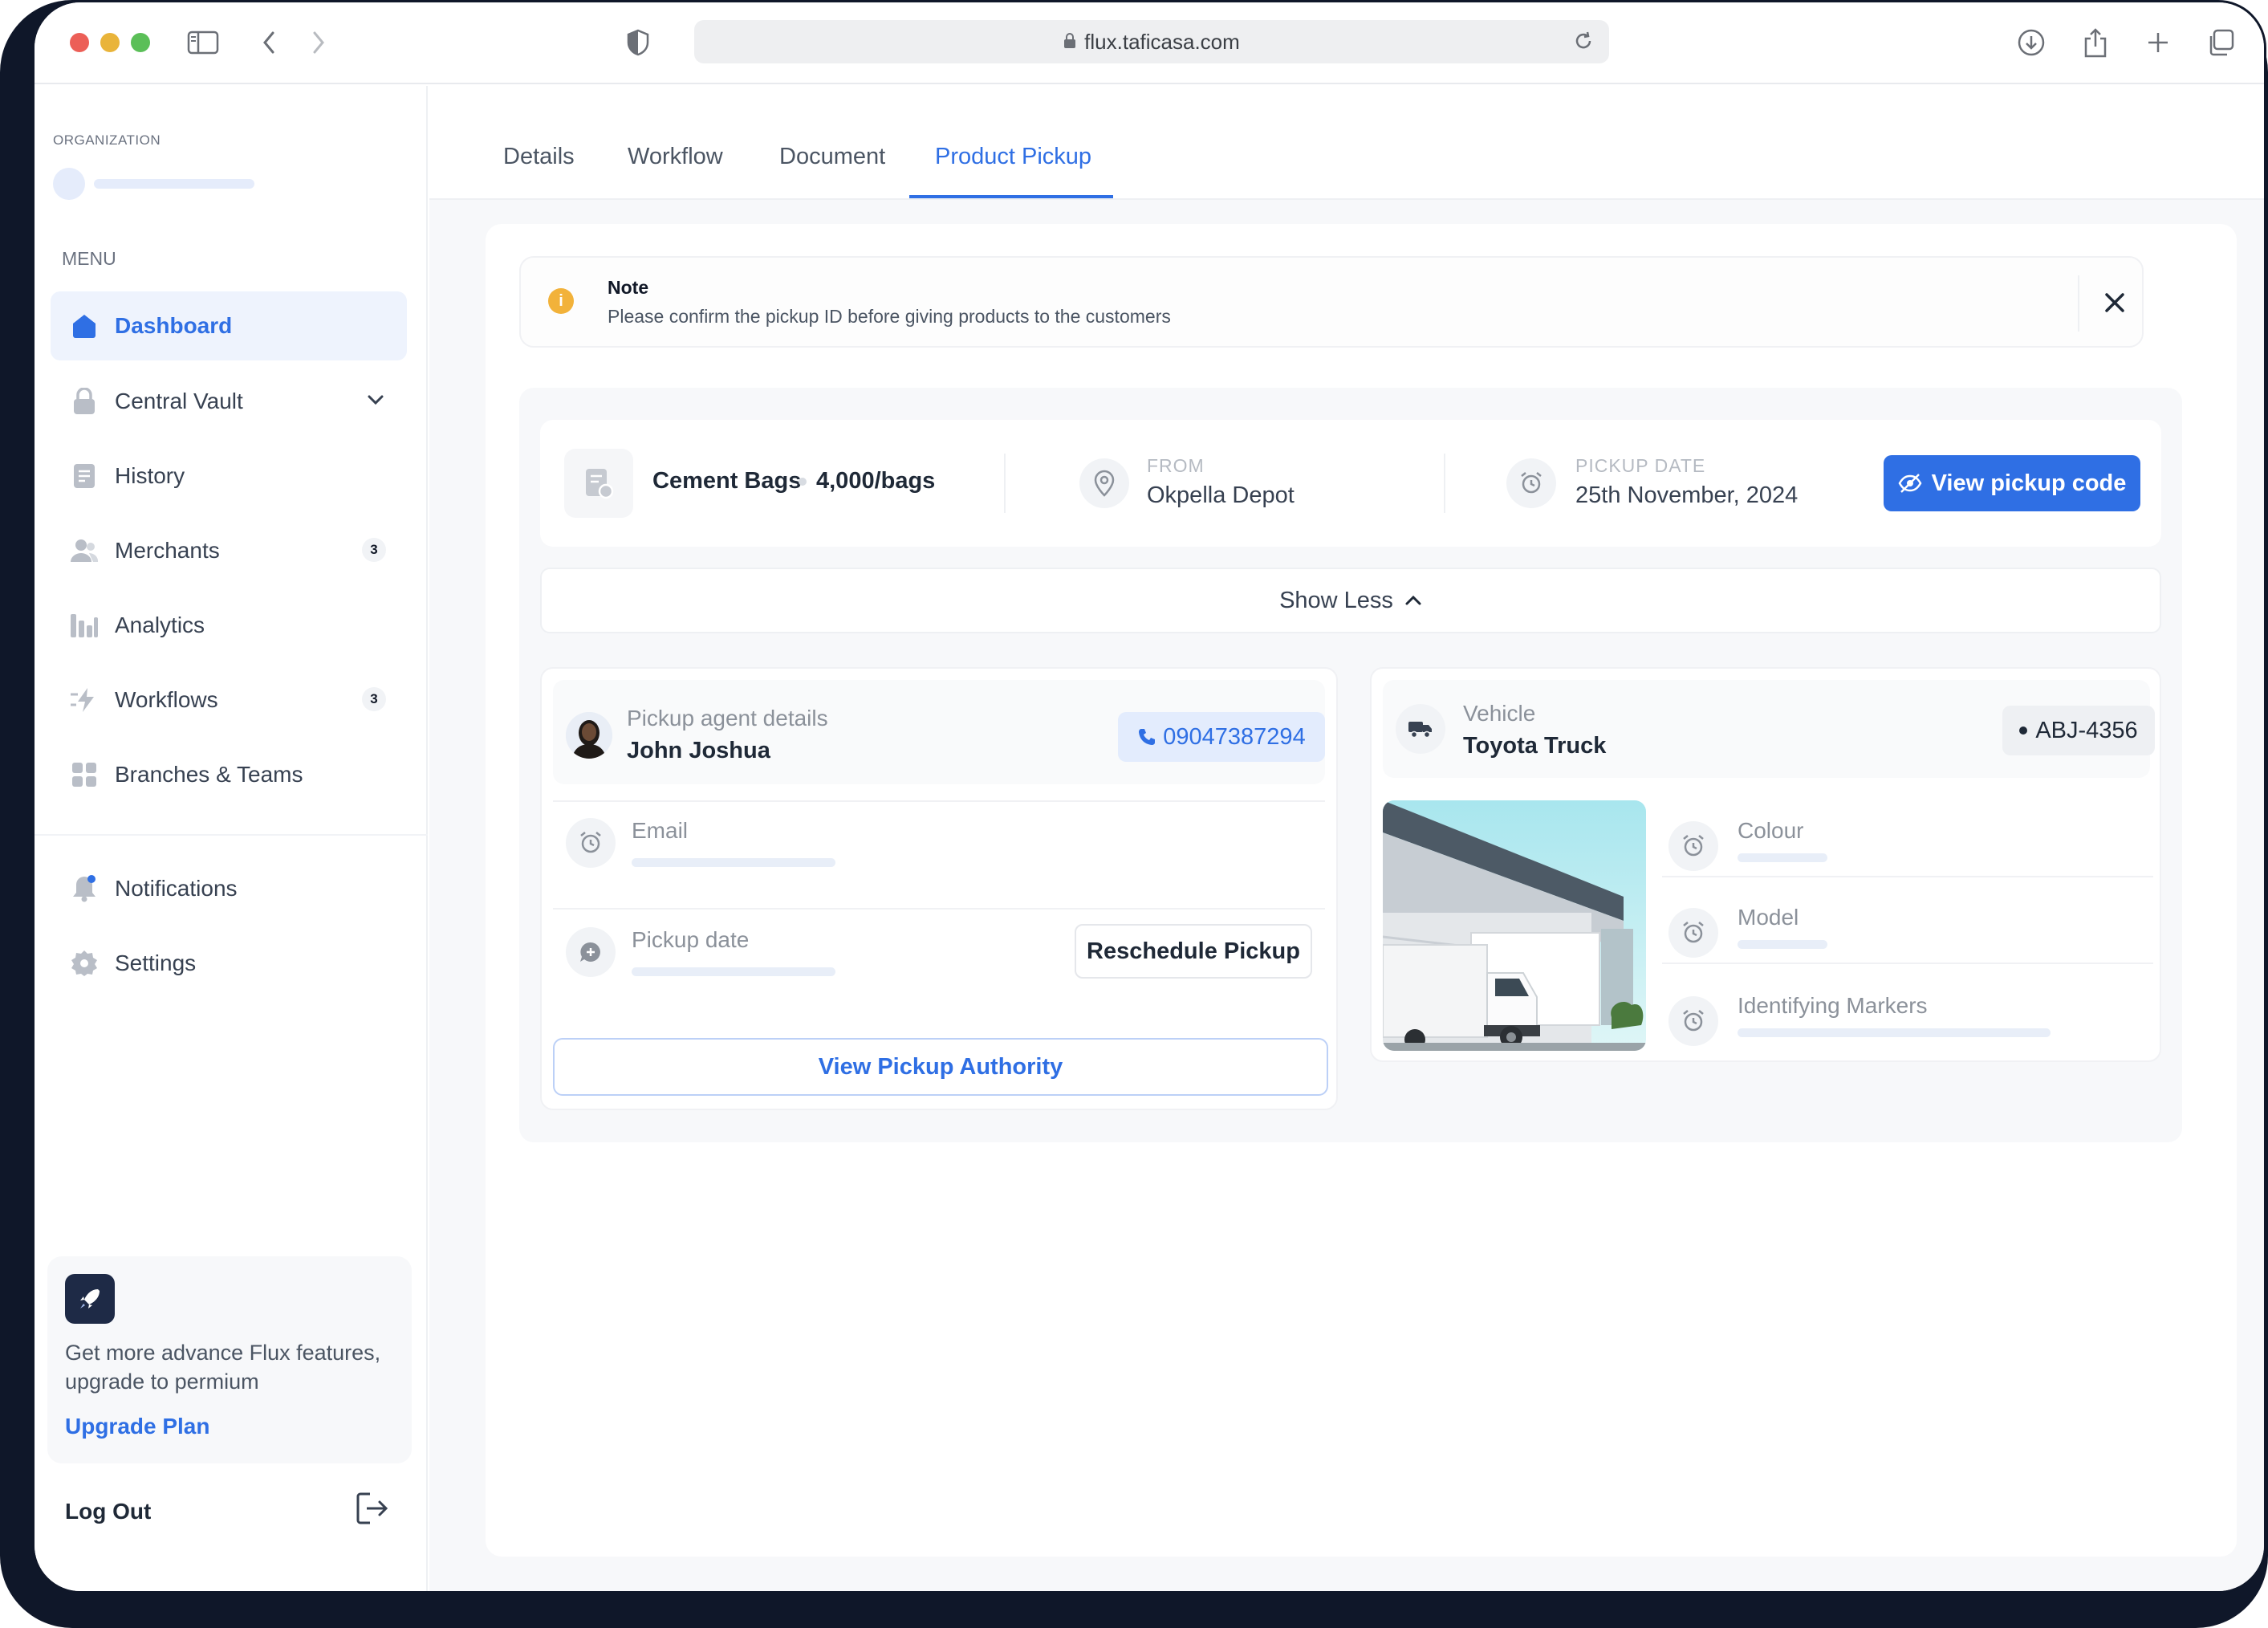  Describe the element at coordinates (698, 750) in the screenshot. I see `agent-name: John Joshua` at that location.